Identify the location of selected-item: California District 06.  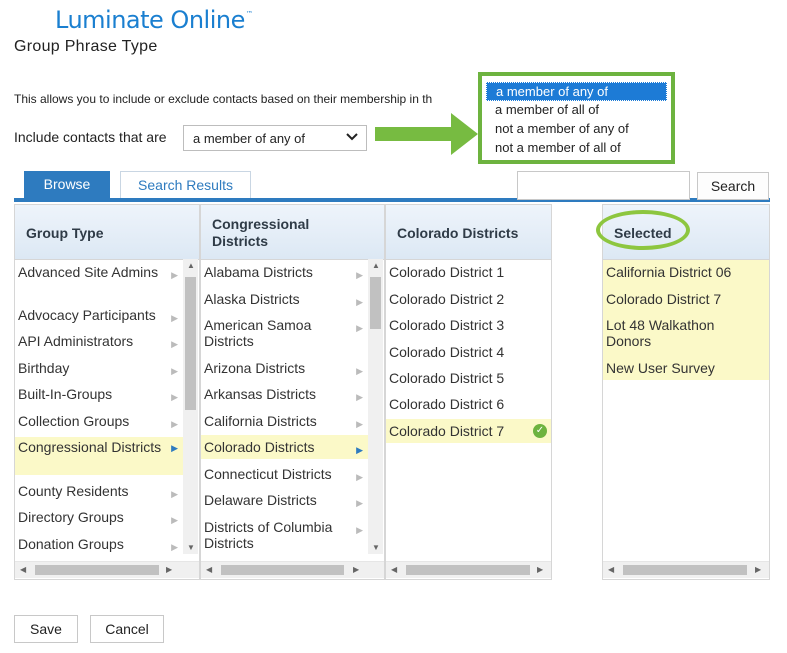
(686, 273).